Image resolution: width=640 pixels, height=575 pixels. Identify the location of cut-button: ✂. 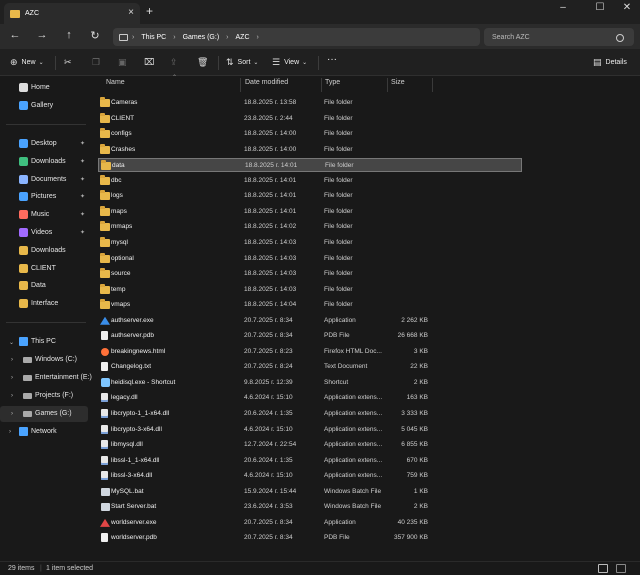
(70, 62).